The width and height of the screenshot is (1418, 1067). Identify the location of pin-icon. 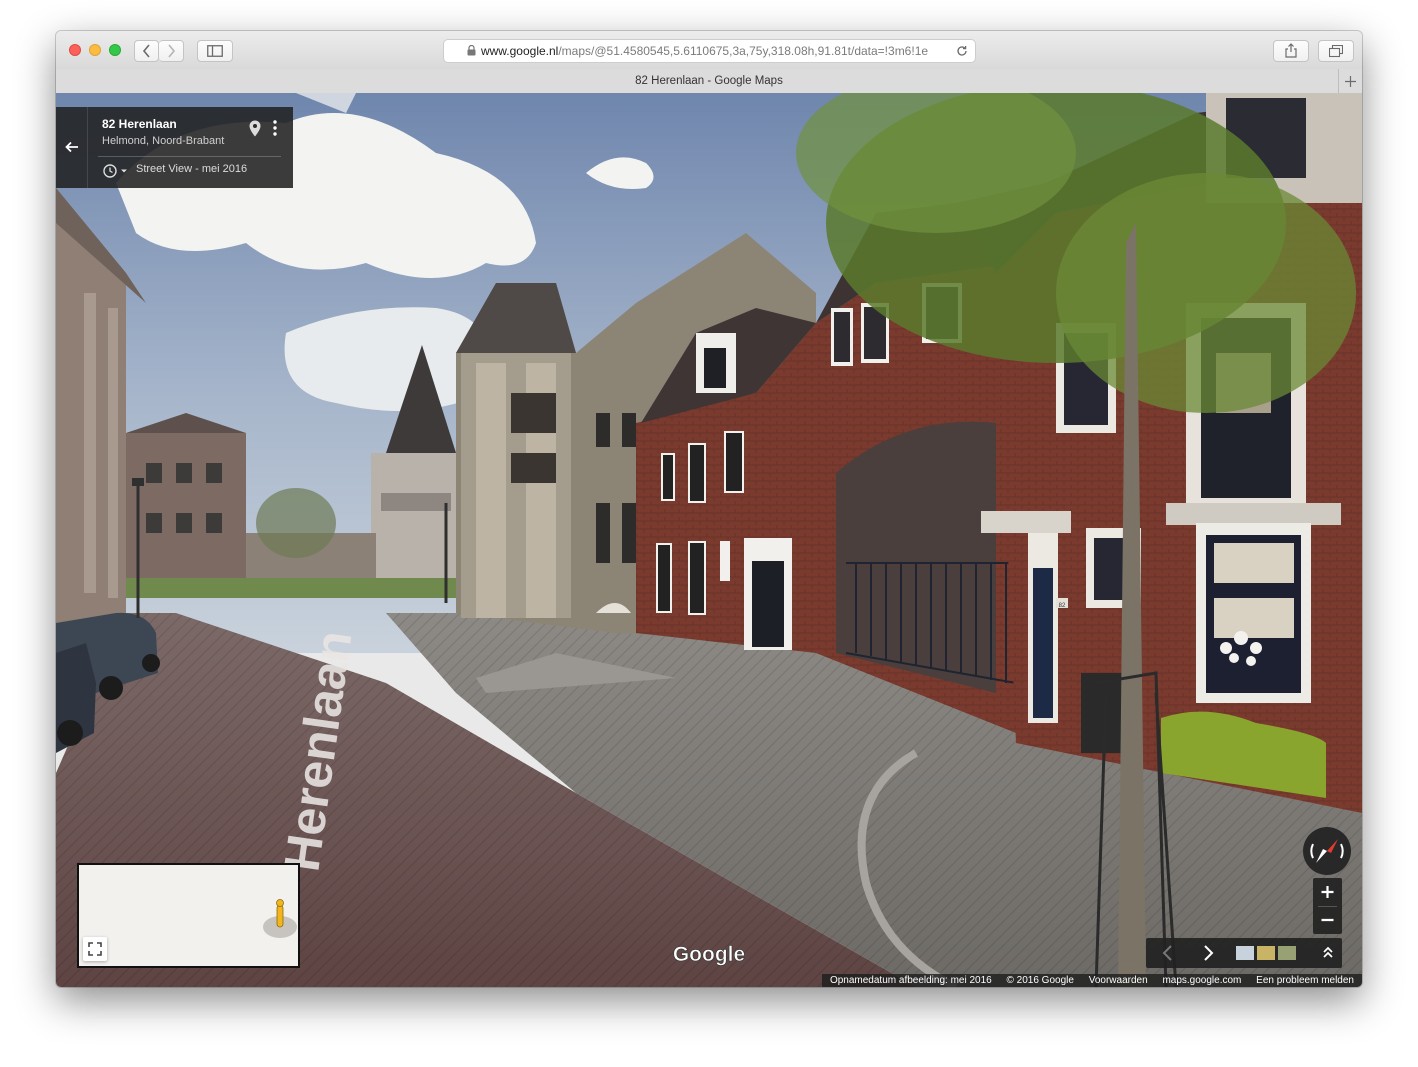
(255, 128).